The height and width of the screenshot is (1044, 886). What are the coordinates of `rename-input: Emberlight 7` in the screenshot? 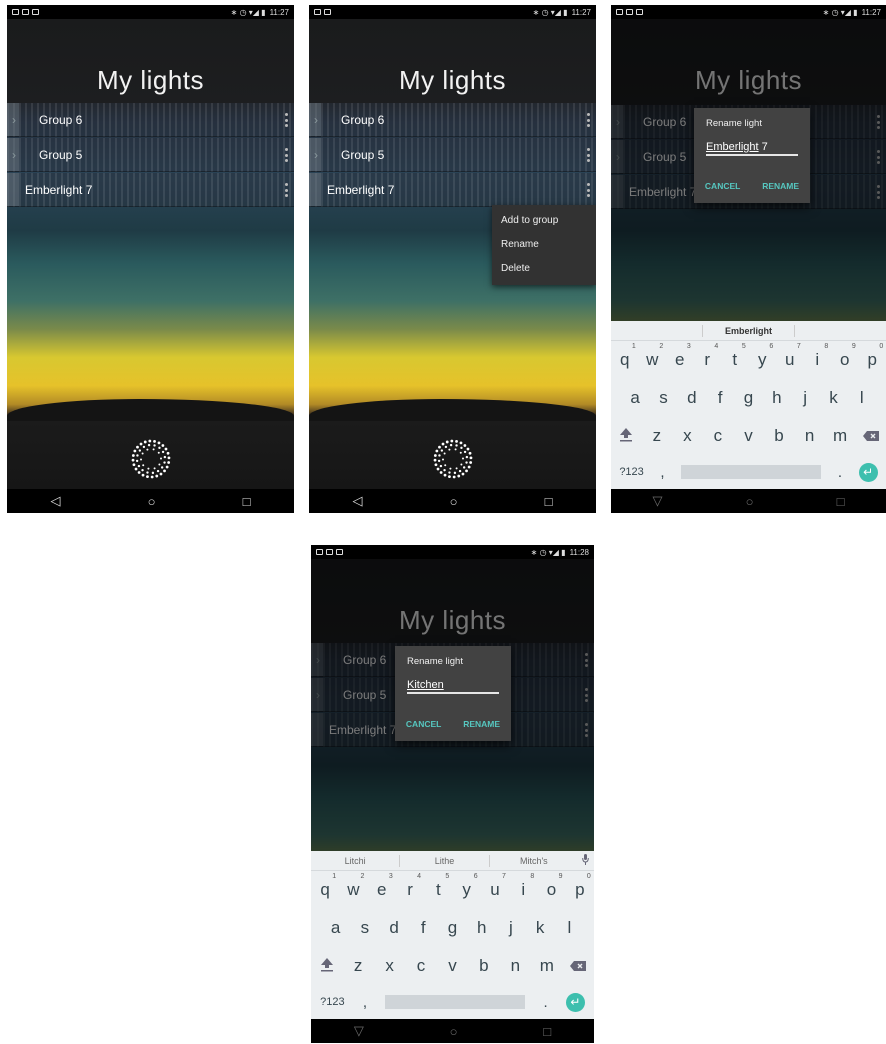 It's located at (752, 148).